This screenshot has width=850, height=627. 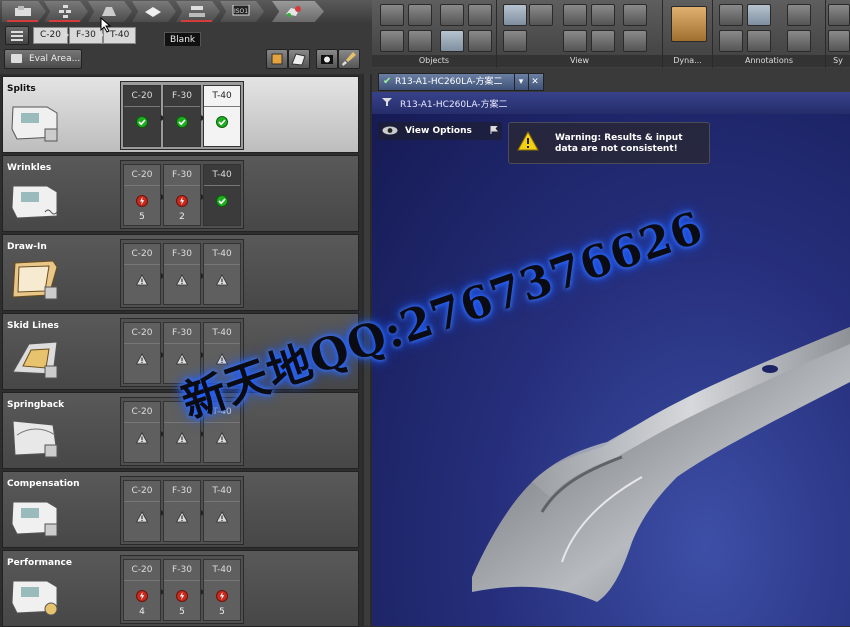 What do you see at coordinates (839, 15) in the screenshot?
I see `system-gear-button` at bounding box center [839, 15].